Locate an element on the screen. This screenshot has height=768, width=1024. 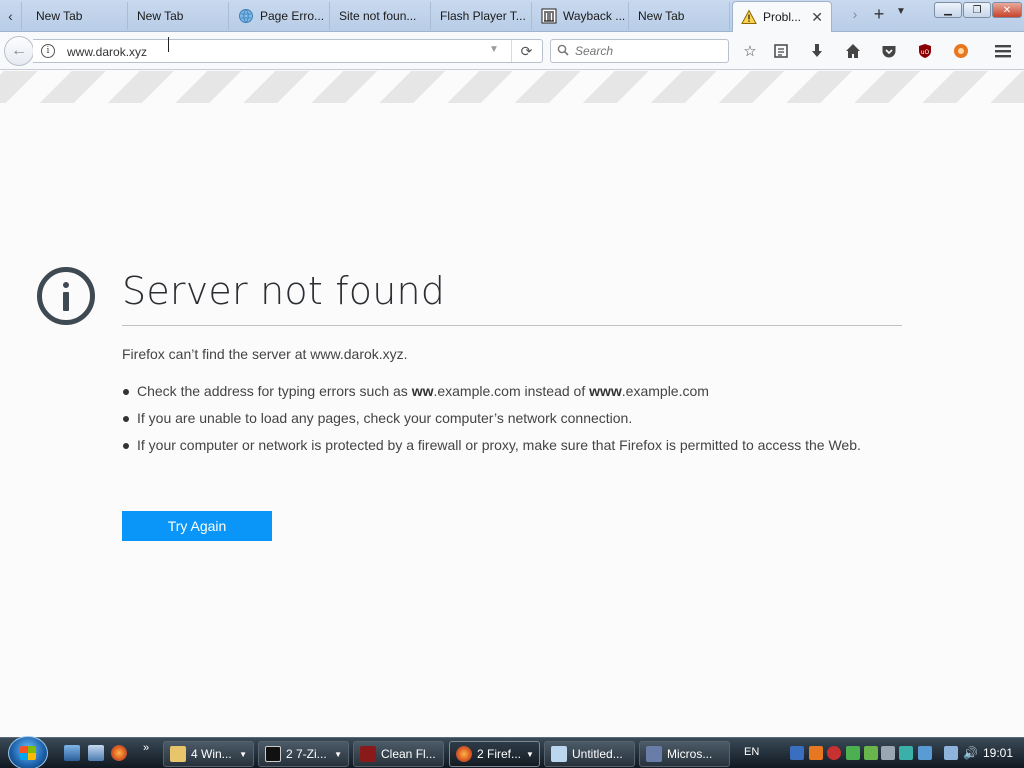
search-bar is located at coordinates (639, 51).